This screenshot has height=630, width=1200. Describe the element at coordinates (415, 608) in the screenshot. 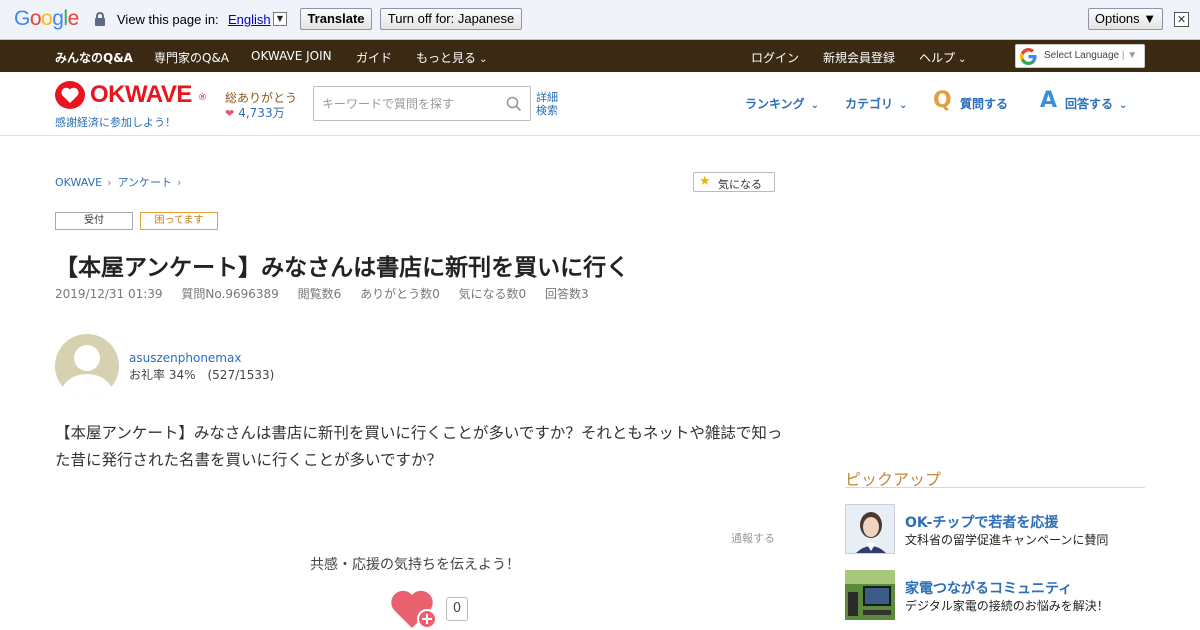

I see `empathy-heart-button` at that location.